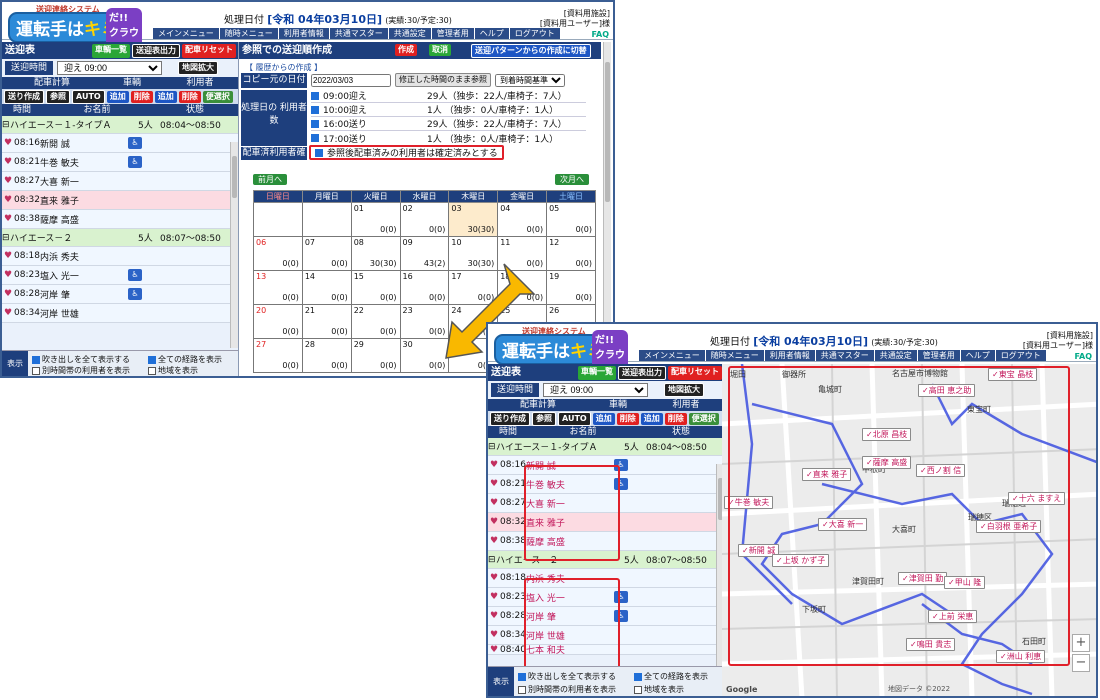  I want to click on keep-time-button: 修正した時間のまま参照, so click(443, 80).